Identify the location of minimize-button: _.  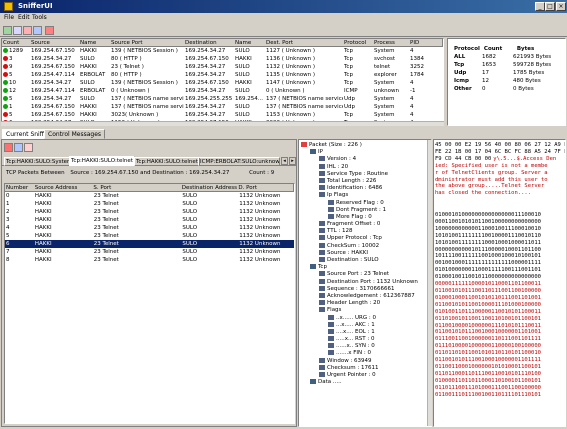
(540, 6).